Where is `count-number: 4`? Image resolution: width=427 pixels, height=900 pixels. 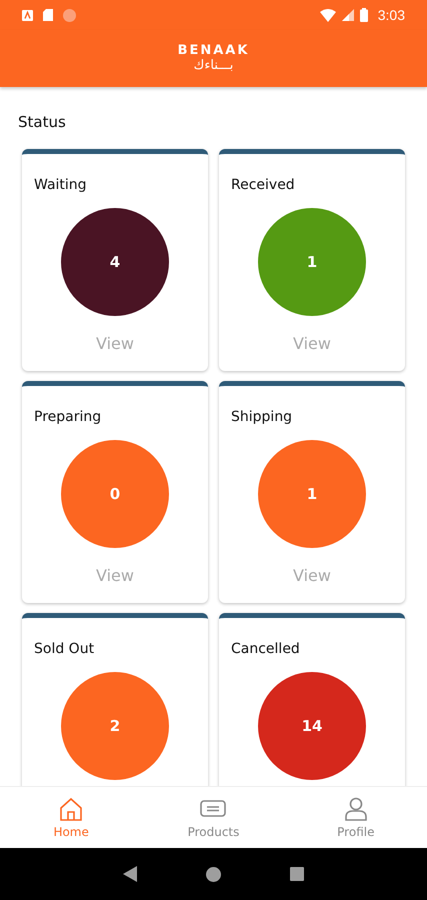 count-number: 4 is located at coordinates (115, 262).